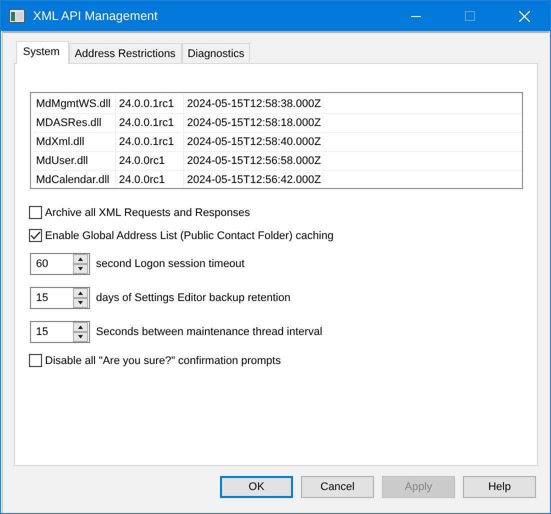 This screenshot has height=514, width=551. What do you see at coordinates (254, 104) in the screenshot?
I see `table-cell-text: 2024-05-15T12:58:38.000Z` at bounding box center [254, 104].